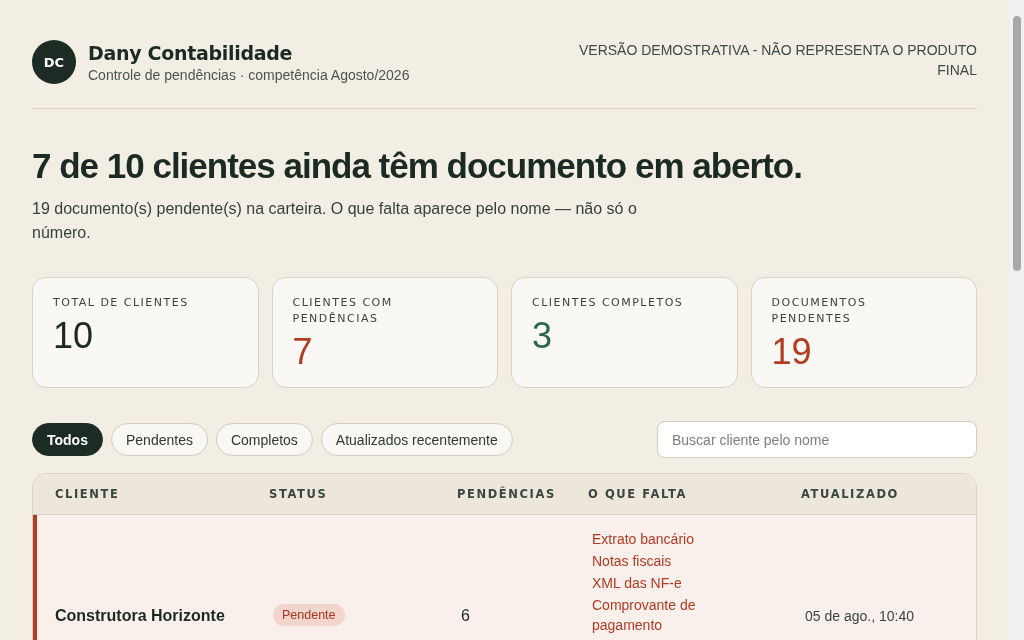  I want to click on company-name: Dany Contabilidade, so click(191, 52).